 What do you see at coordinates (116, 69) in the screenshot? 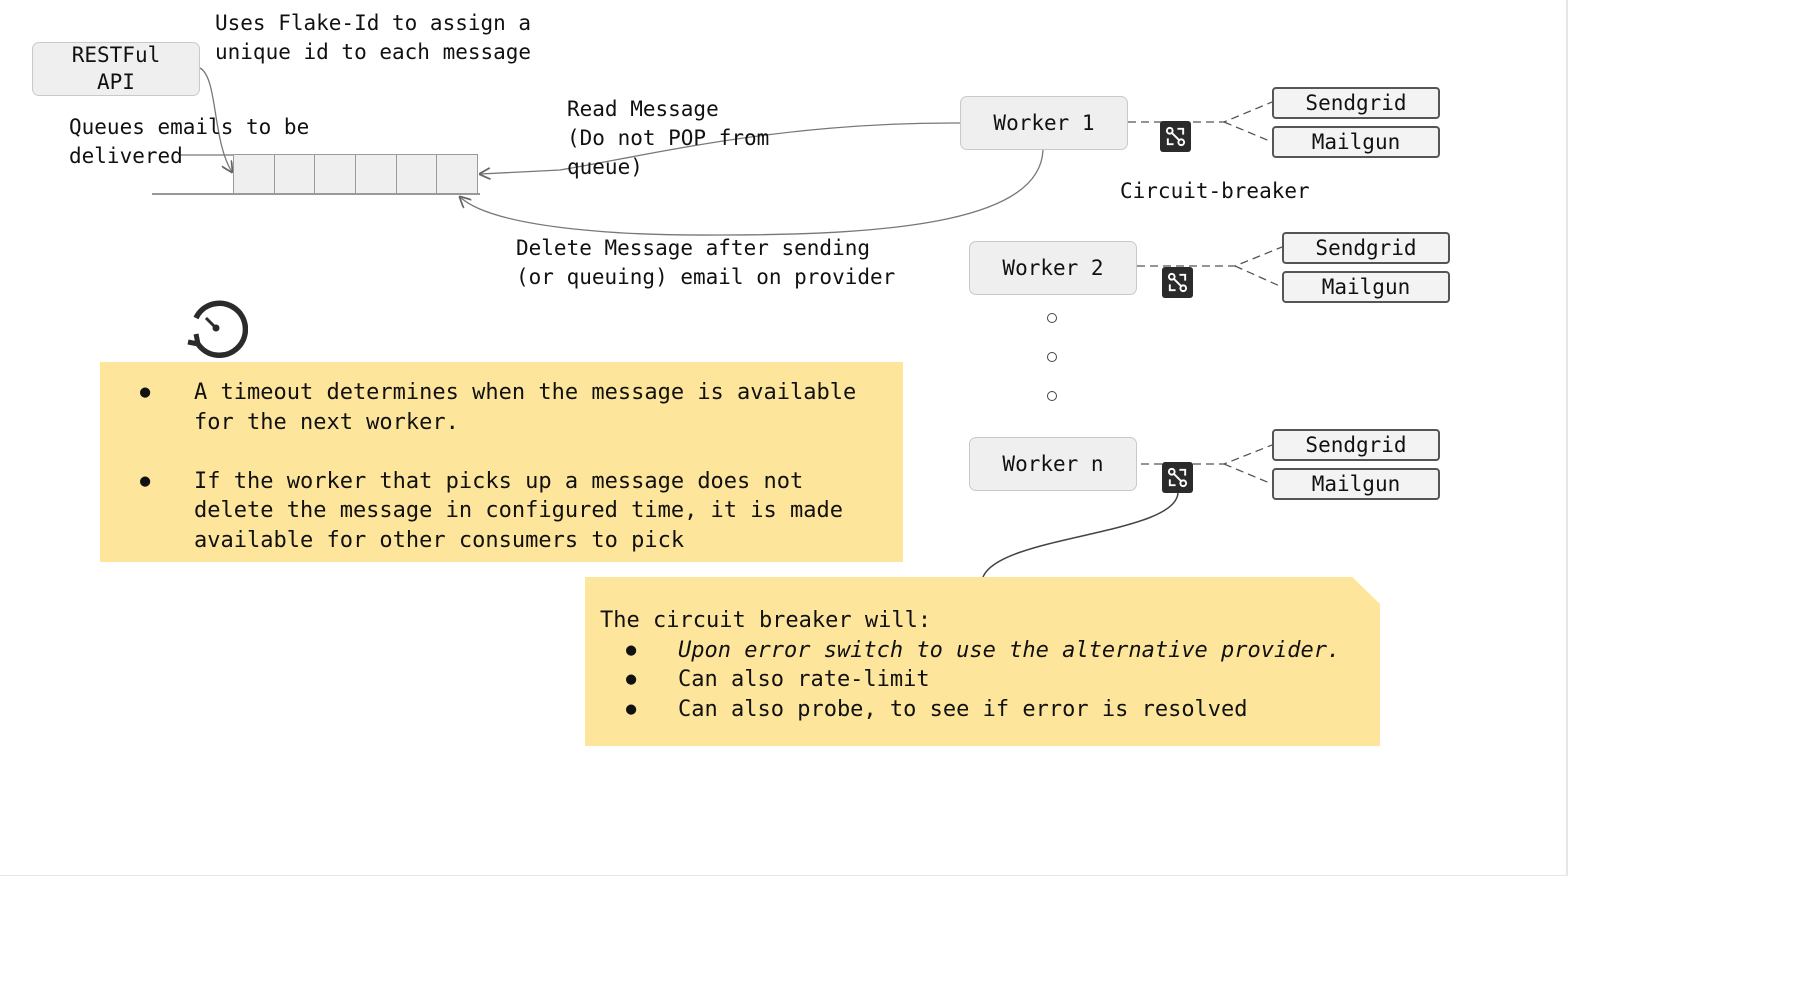
I see `restful-api-box: RESTFul API` at bounding box center [116, 69].